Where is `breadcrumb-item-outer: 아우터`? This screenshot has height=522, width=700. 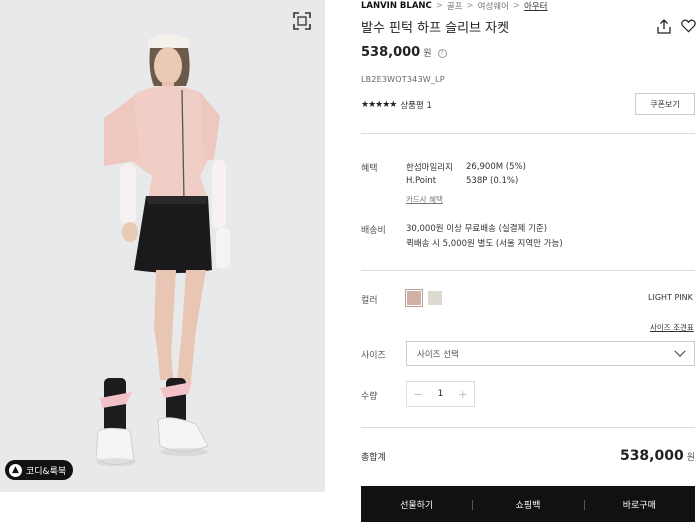
breadcrumb-item-outer: 아우터 is located at coordinates (535, 6).